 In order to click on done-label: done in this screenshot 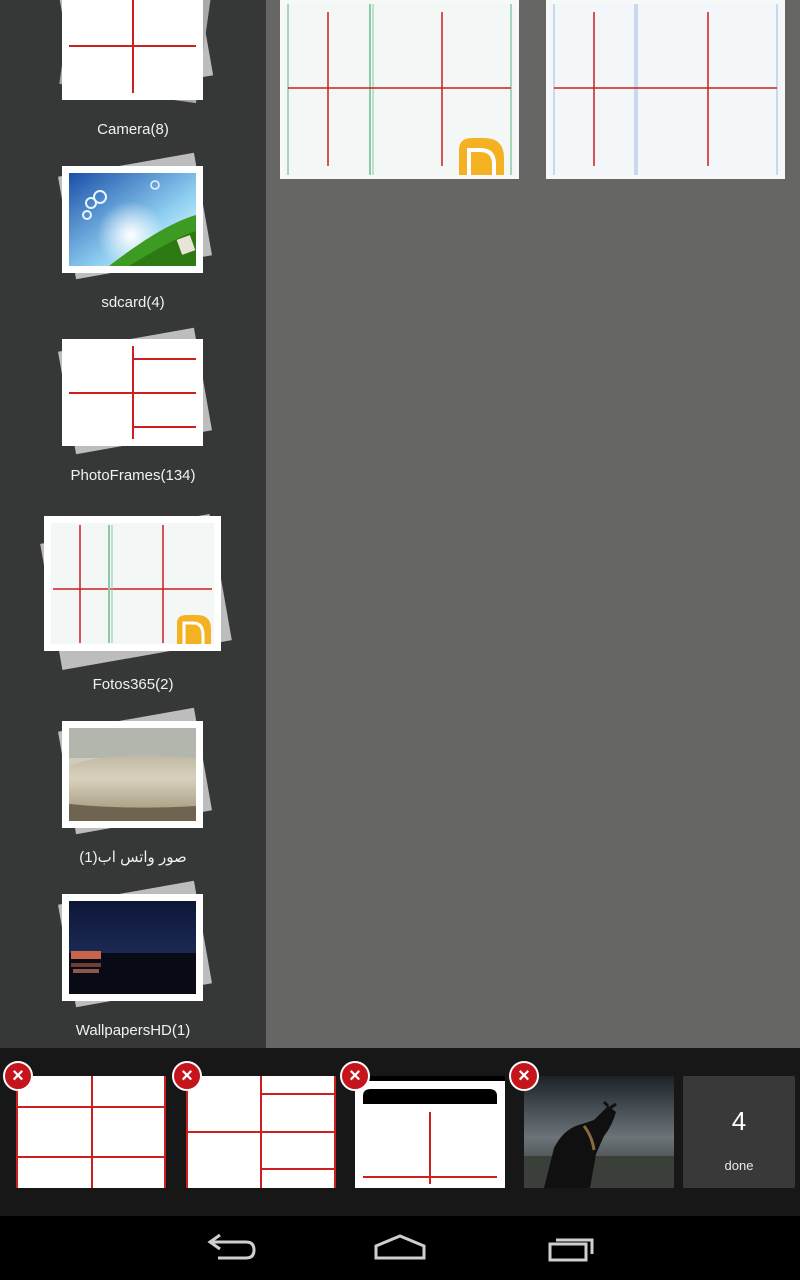, I will do `click(739, 1165)`.